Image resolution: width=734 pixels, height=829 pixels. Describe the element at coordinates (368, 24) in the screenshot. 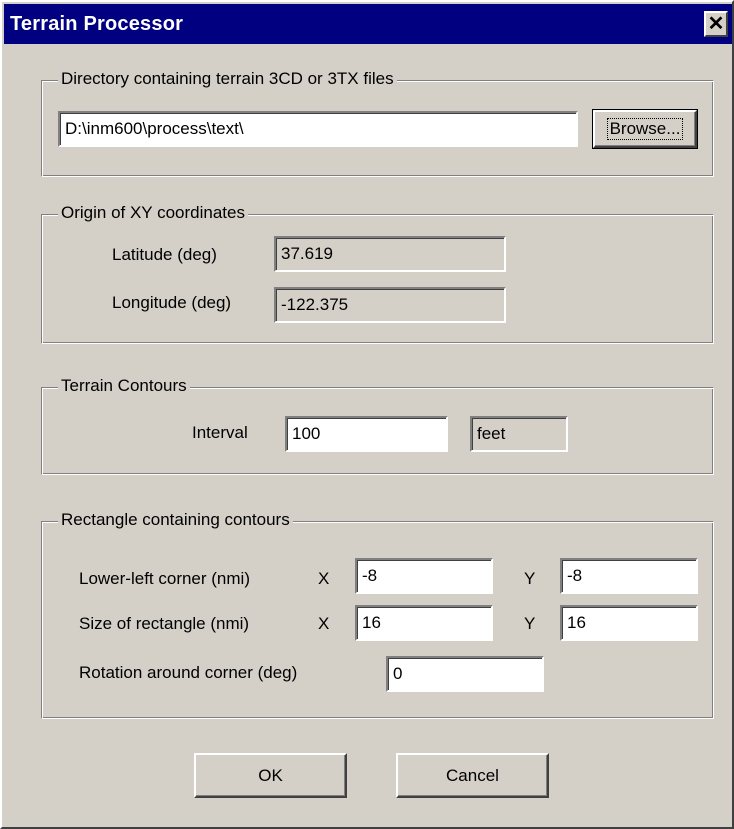

I see `title-bar: Terrain Processor ✕` at that location.